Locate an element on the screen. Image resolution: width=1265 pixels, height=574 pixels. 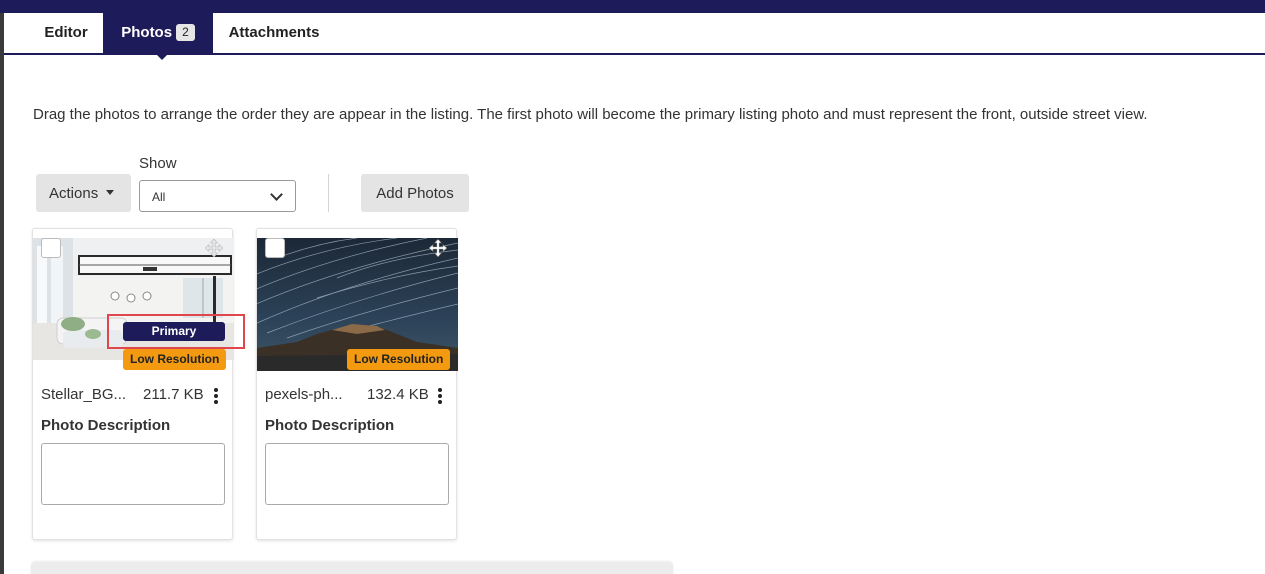
tab-photos: Photos 2 is located at coordinates (158, 33).